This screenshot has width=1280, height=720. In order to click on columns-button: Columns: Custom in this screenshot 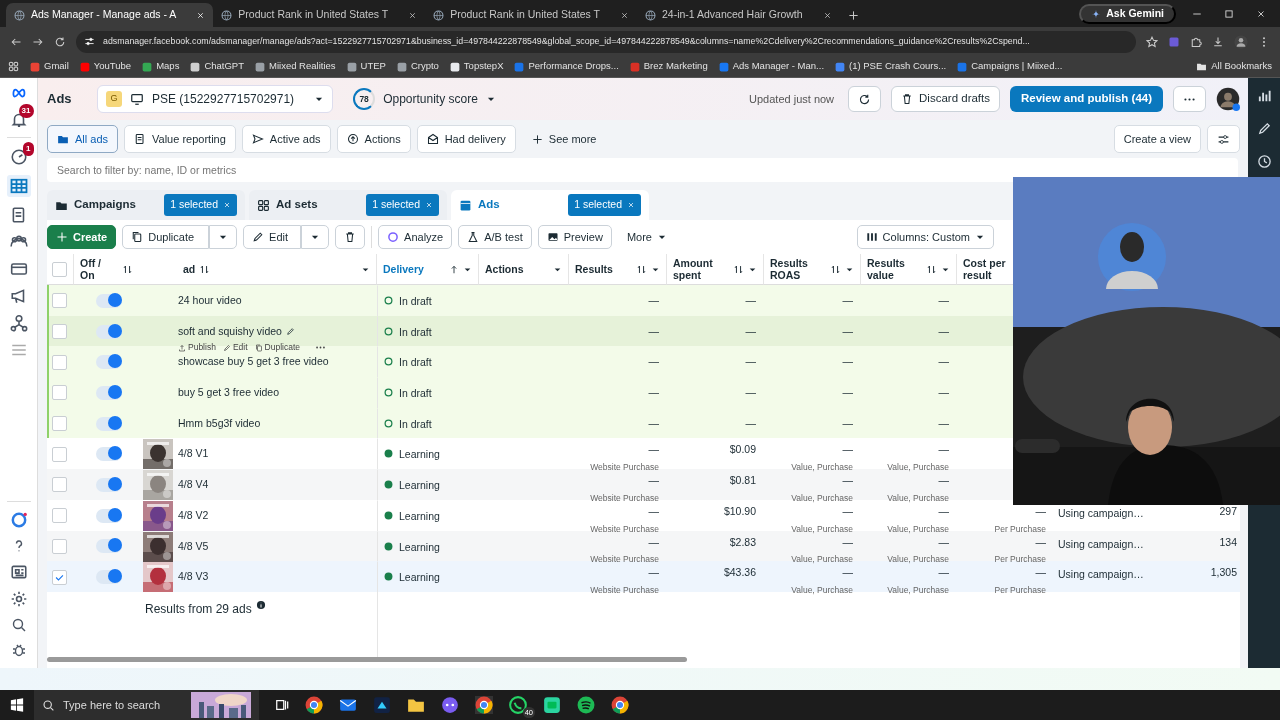, I will do `click(925, 237)`.